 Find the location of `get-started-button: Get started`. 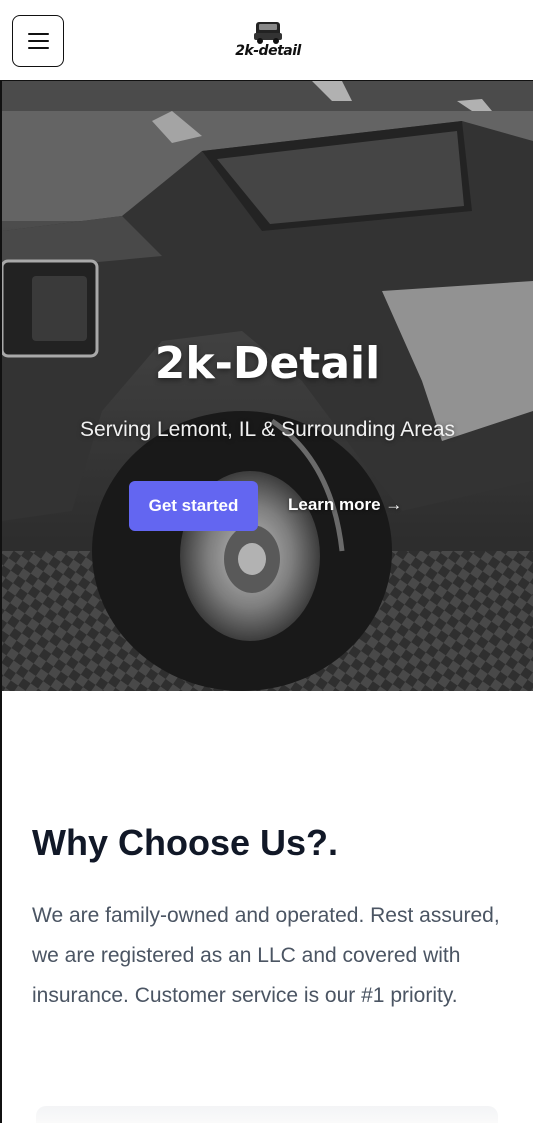

get-started-button: Get started is located at coordinates (193, 506).